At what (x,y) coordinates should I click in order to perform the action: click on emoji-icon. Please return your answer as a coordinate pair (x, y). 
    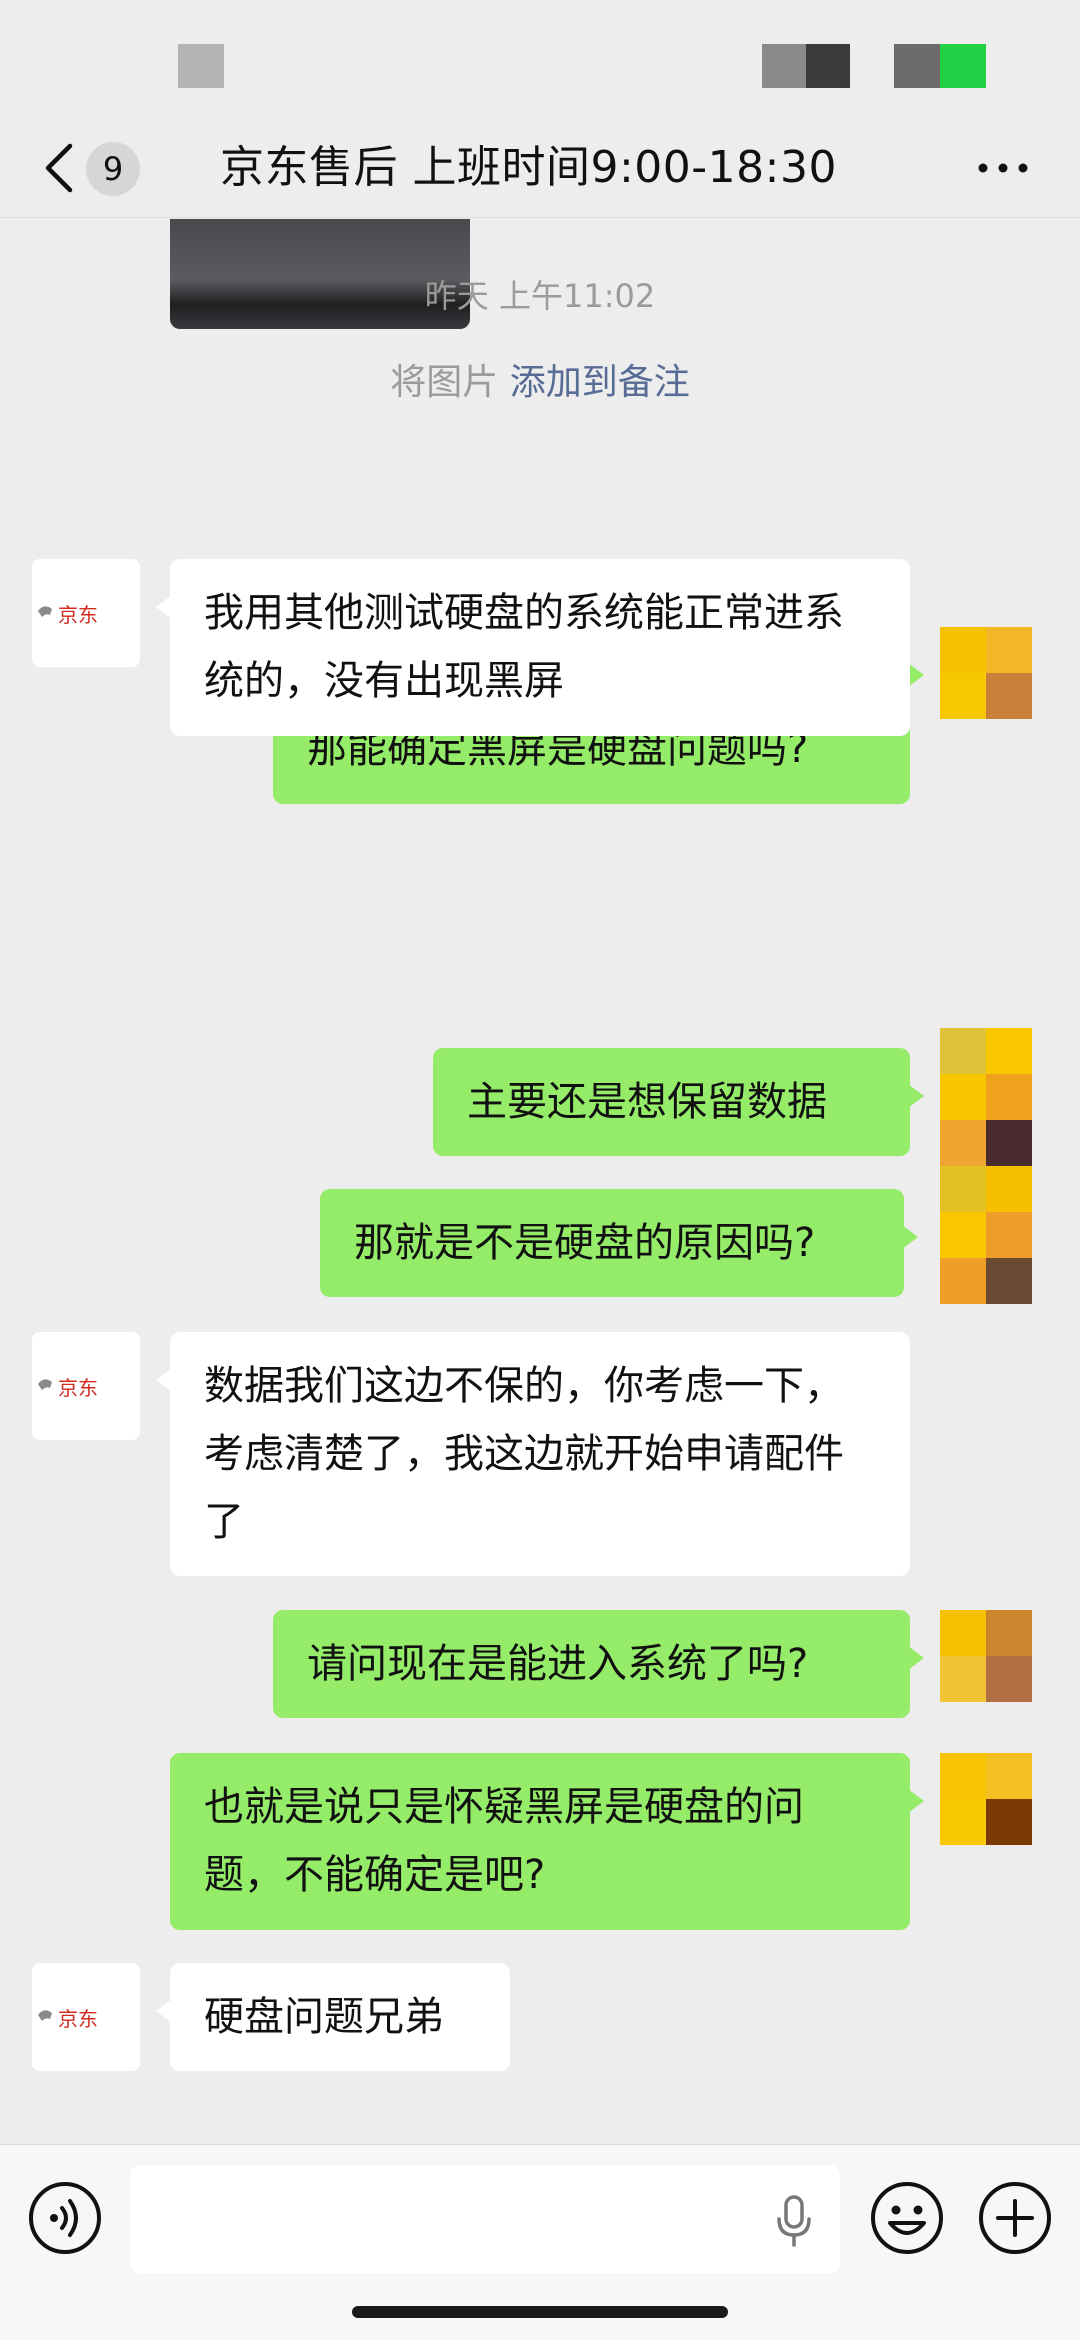
    Looking at the image, I should click on (907, 2218).